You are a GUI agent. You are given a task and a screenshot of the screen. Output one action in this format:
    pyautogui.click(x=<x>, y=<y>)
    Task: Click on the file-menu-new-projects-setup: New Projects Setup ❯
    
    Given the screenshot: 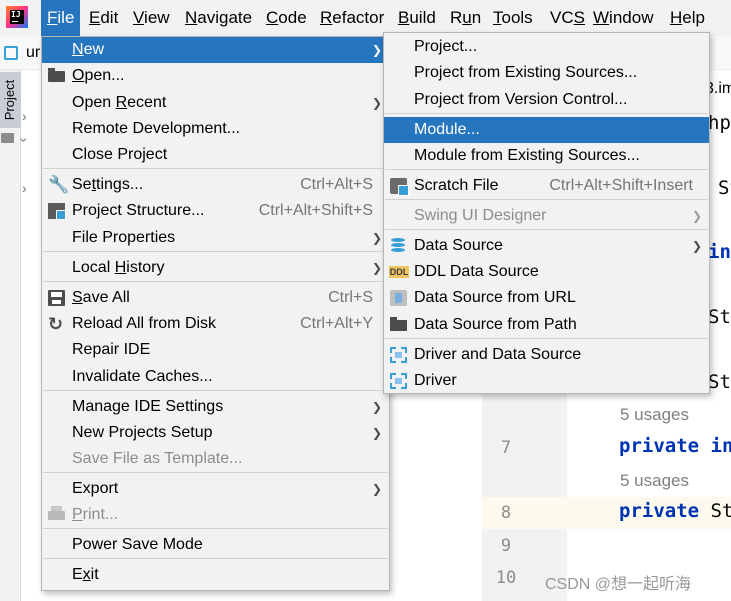 What is the action you would take?
    pyautogui.click(x=215, y=433)
    